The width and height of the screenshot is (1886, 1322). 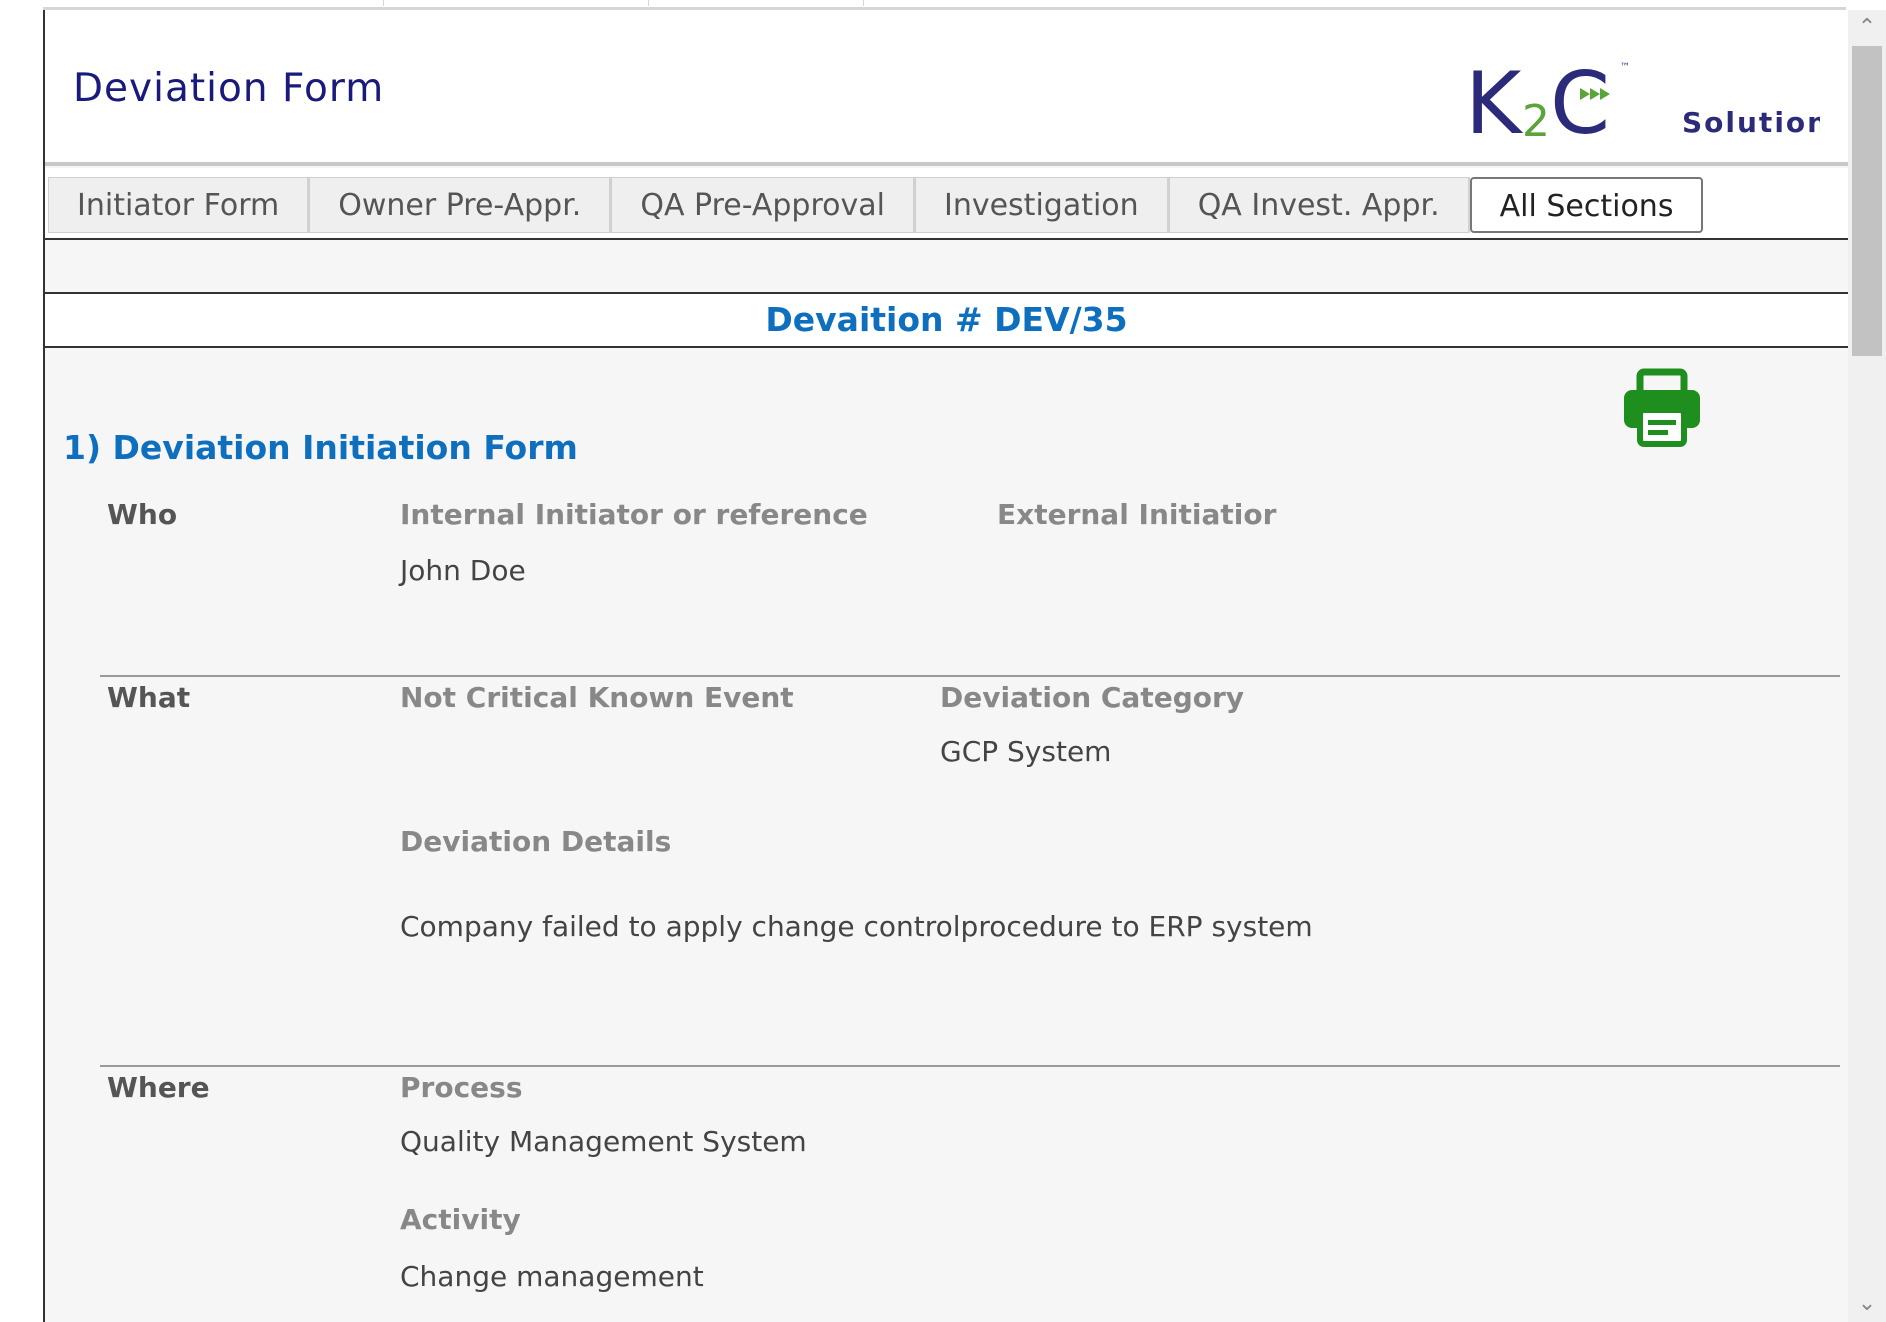 I want to click on logo-solutions: Solutions, so click(x=1751, y=122).